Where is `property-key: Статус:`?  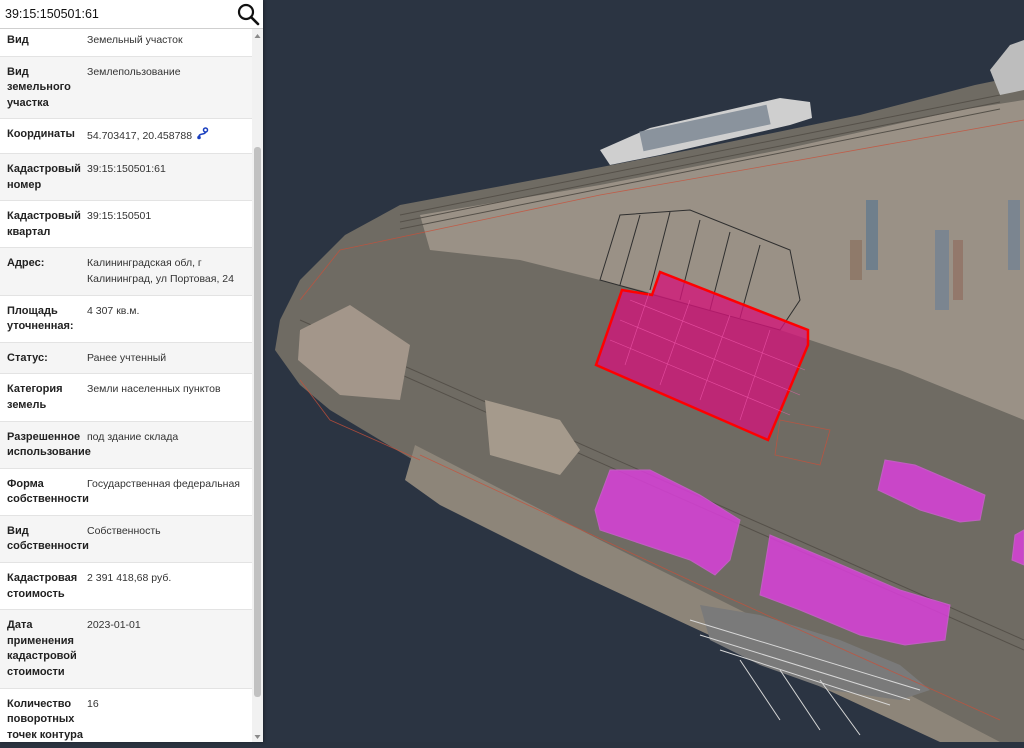 property-key: Статус: is located at coordinates (27, 357).